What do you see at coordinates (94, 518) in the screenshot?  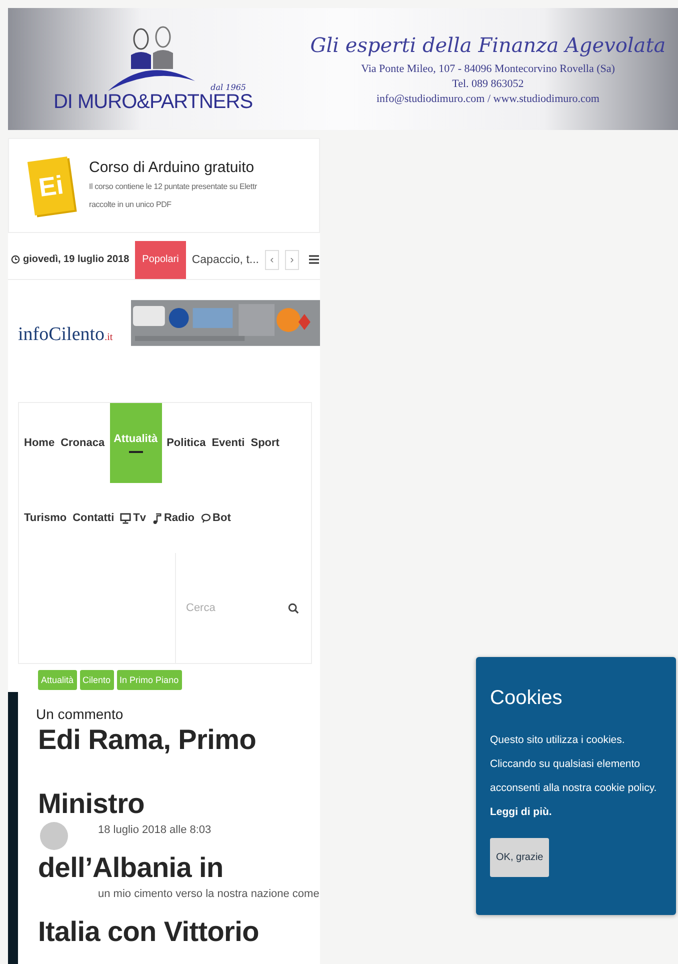 I see `nav-link: Contatti` at bounding box center [94, 518].